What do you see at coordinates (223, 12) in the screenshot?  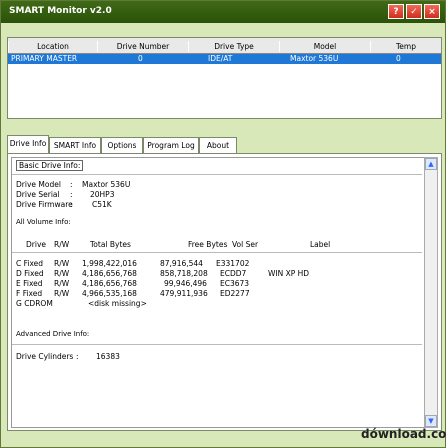 I see `title-bar: SMART Monitor v2.0 ? ✓ ×` at bounding box center [223, 12].